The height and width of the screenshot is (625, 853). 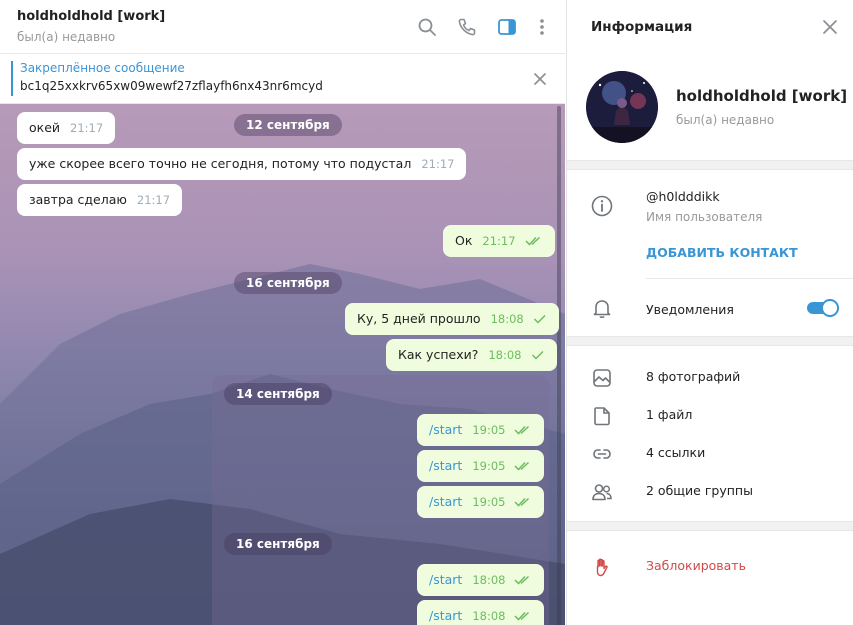 I want to click on toggle-knob, so click(x=830, y=308).